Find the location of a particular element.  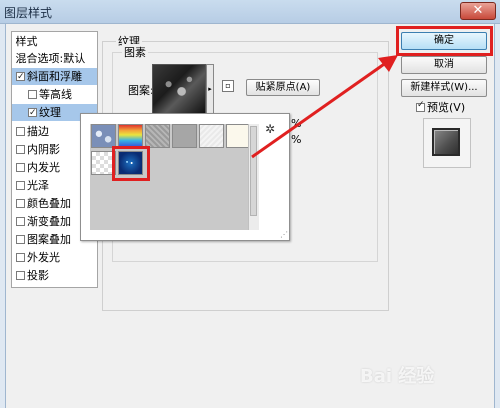

styles-list-header: 样式 is located at coordinates (54, 41).